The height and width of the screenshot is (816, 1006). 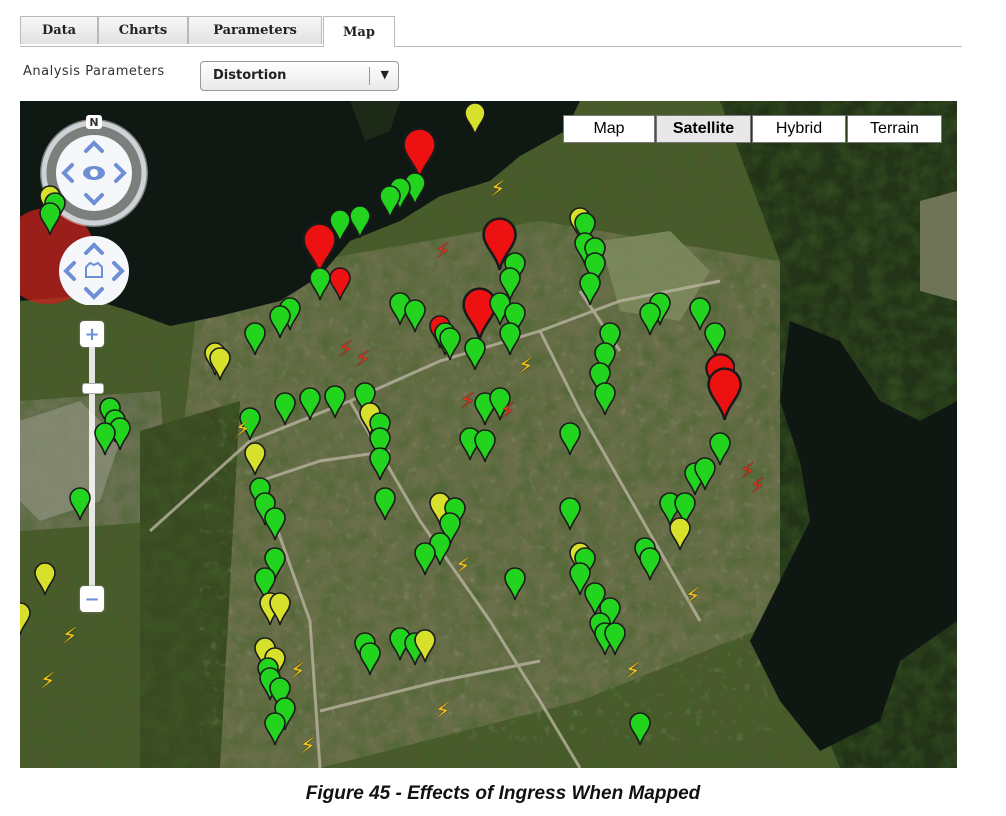 I want to click on map-type-satellite-button: Satellite, so click(x=703, y=129).